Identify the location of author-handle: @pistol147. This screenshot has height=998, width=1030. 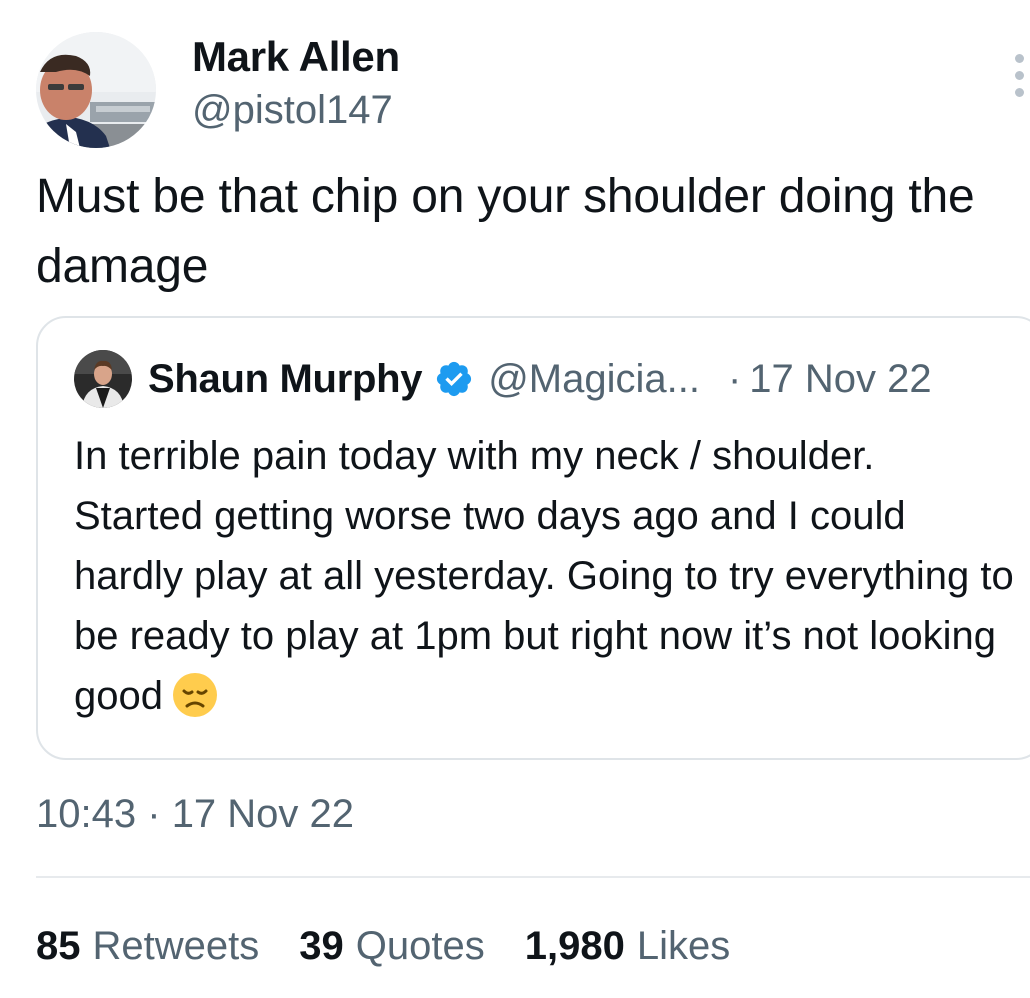
(292, 110).